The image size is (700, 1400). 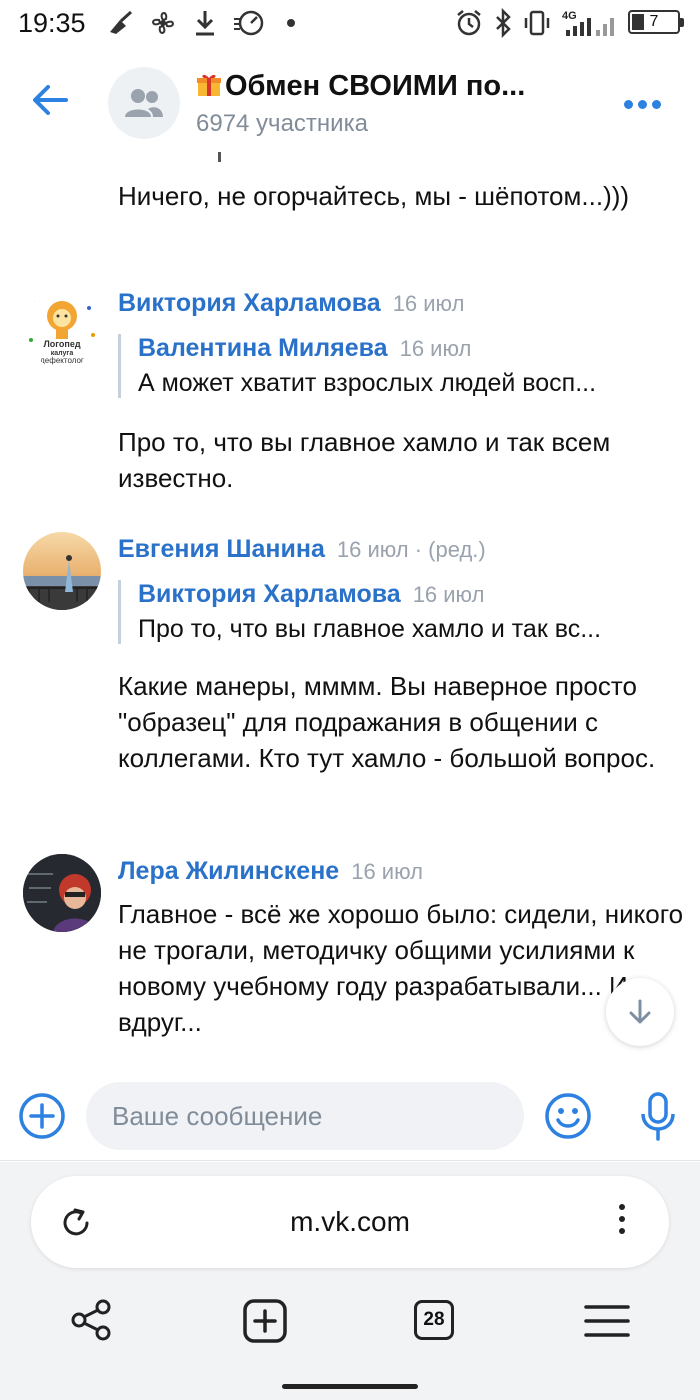 I want to click on quote-author: Валентина Миляева, so click(x=263, y=348).